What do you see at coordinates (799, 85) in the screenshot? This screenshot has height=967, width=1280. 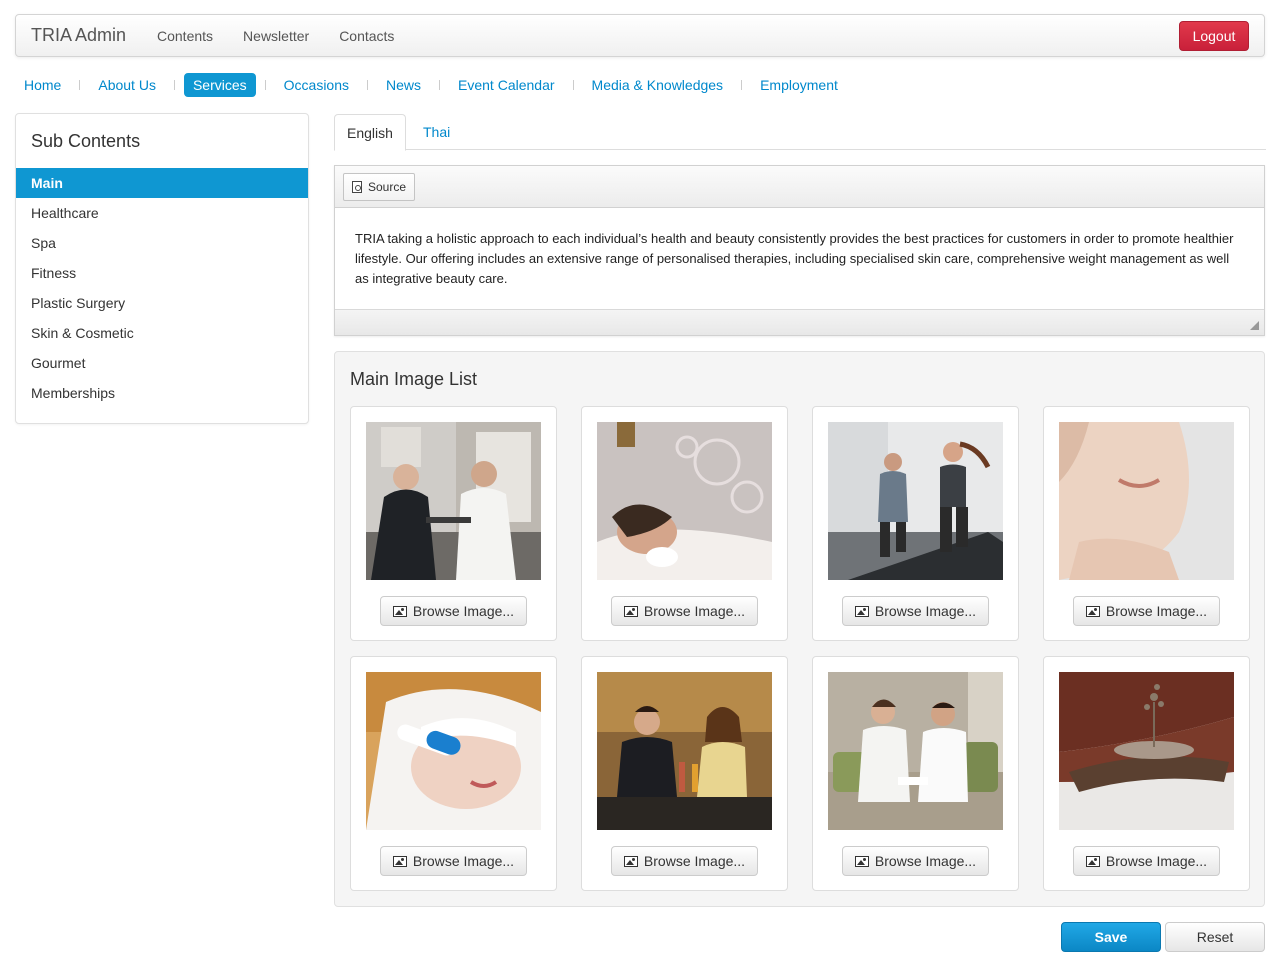 I see `section-nav-employment: Employment` at bounding box center [799, 85].